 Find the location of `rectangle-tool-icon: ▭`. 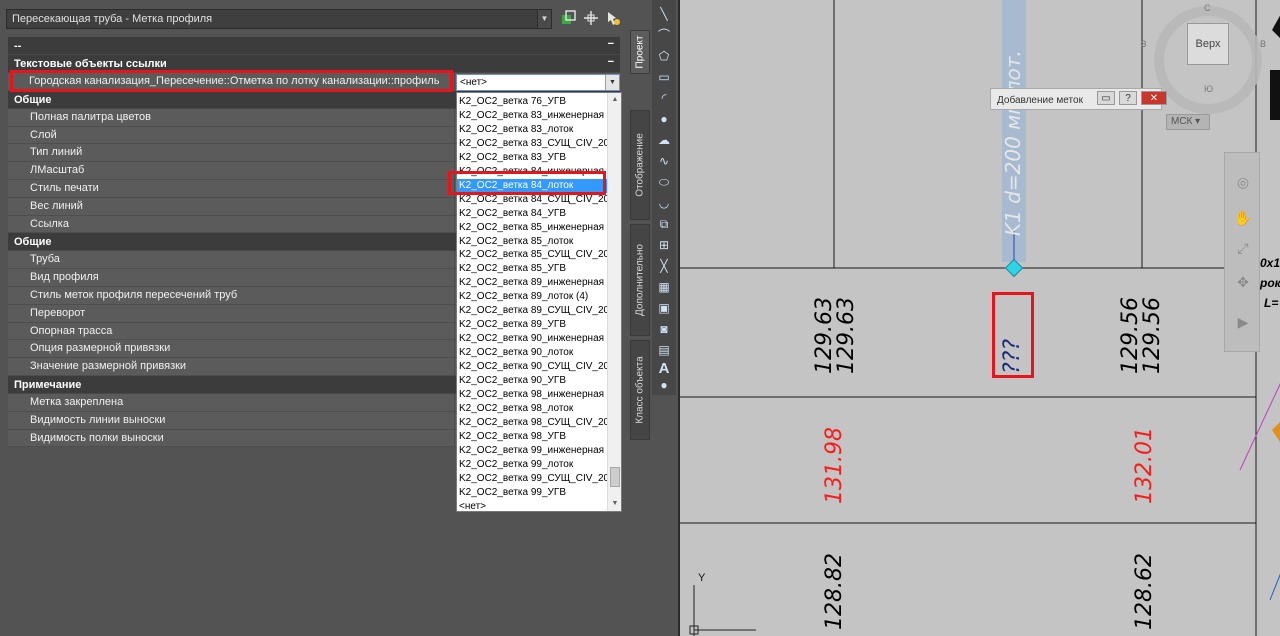

rectangle-tool-icon: ▭ is located at coordinates (664, 77).